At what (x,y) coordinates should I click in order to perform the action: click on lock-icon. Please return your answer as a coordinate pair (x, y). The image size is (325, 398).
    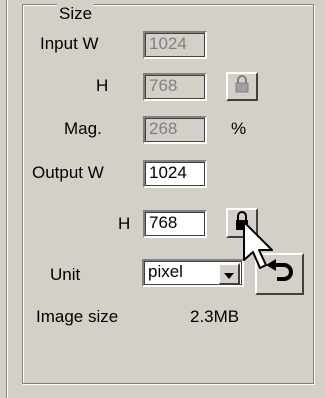
    Looking at the image, I should click on (242, 86).